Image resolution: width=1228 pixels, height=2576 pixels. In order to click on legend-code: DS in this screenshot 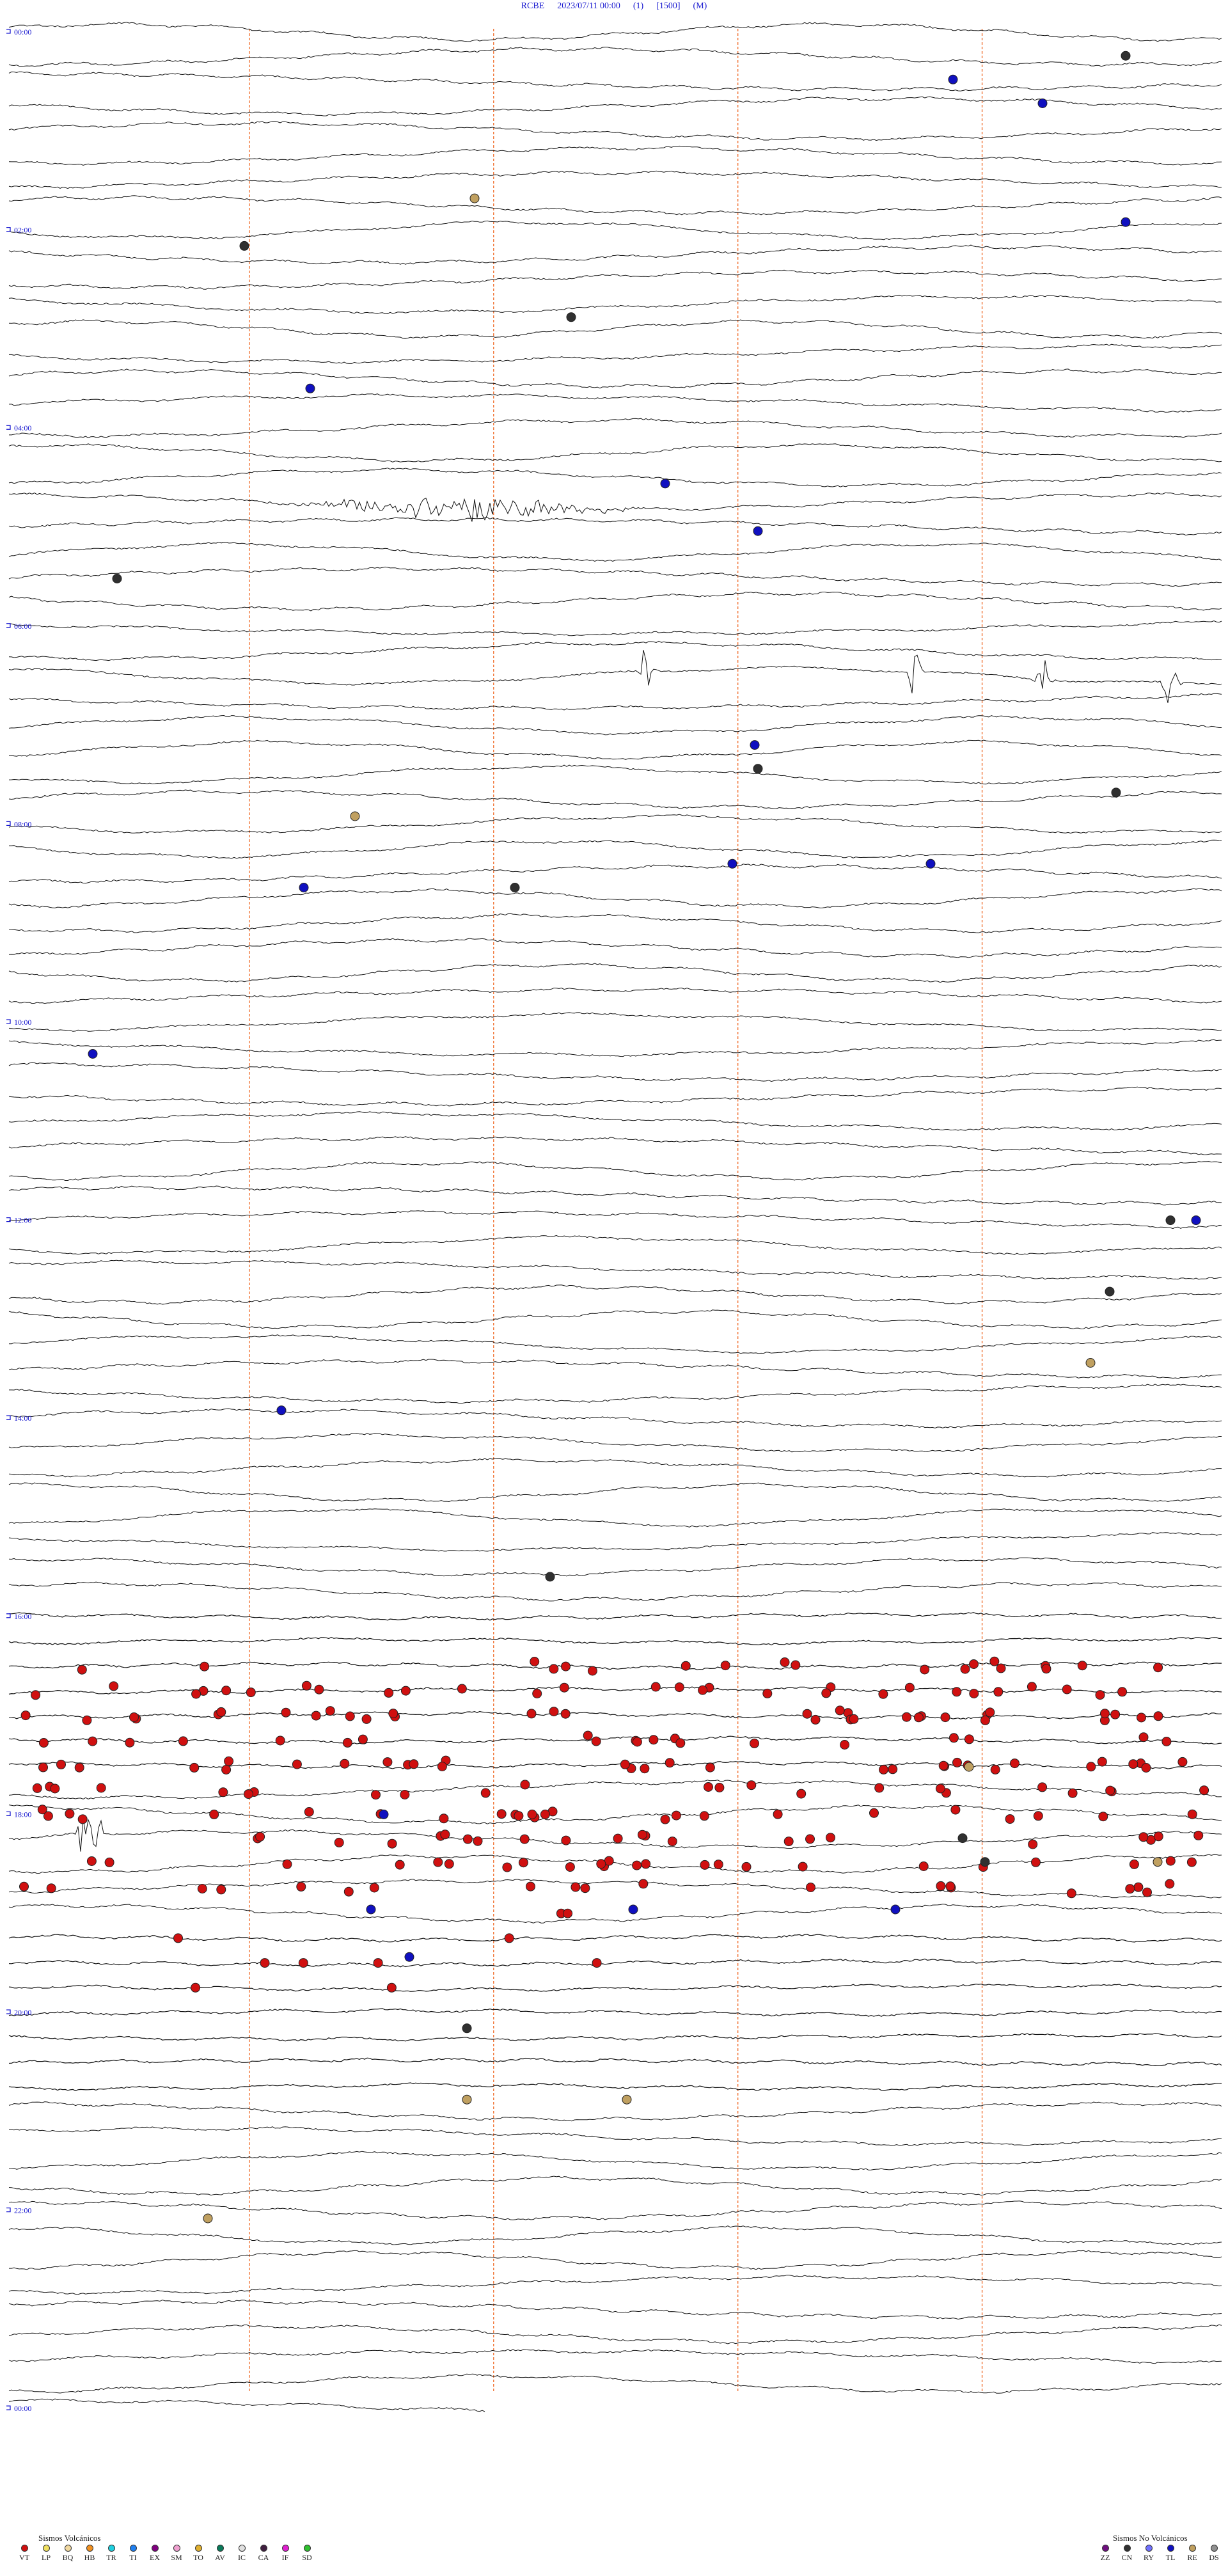, I will do `click(1214, 2557)`.